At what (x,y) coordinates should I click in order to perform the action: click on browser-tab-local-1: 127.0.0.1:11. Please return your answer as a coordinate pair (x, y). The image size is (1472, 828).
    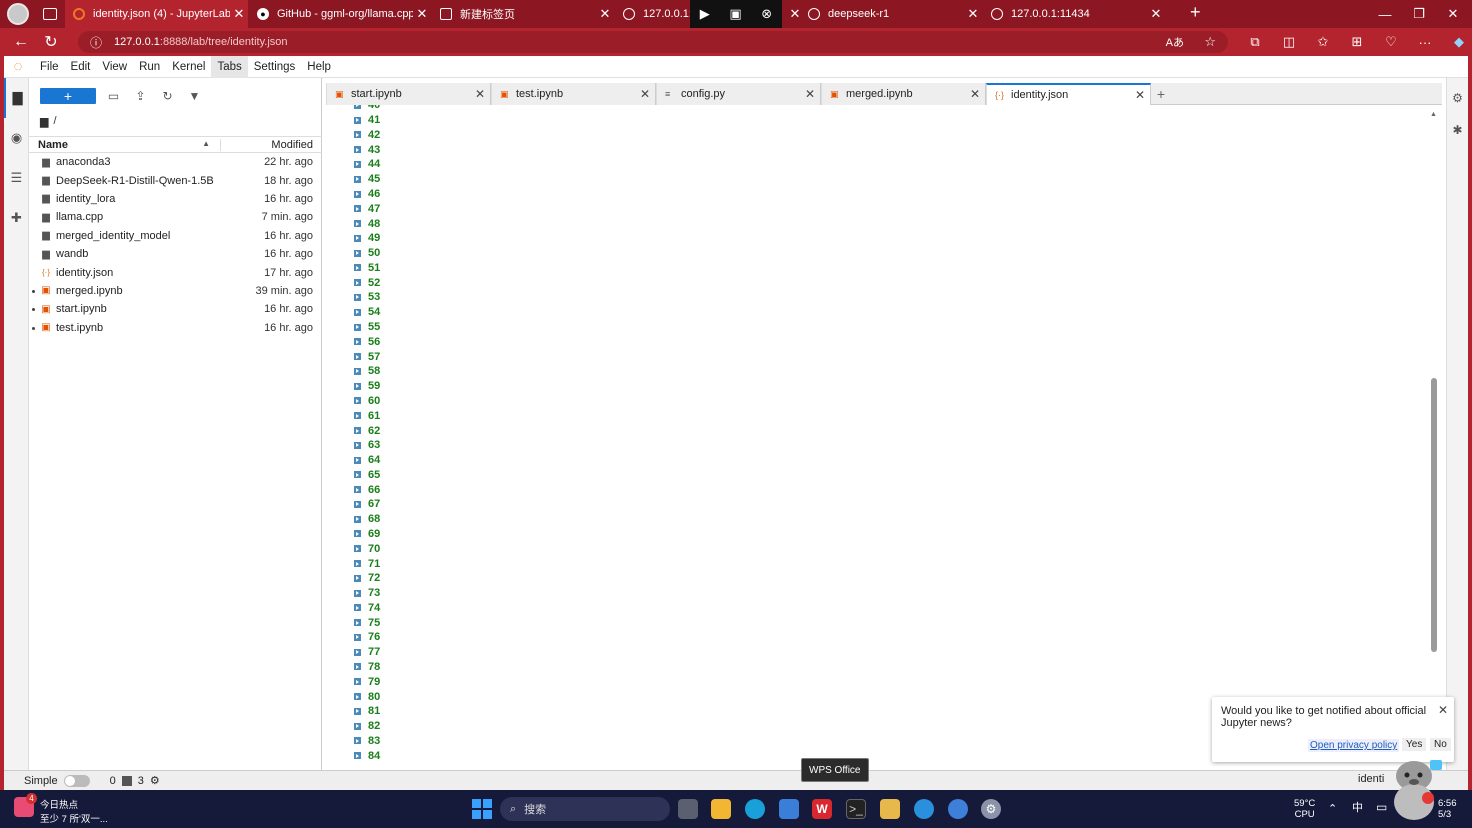
    Looking at the image, I should click on (652, 14).